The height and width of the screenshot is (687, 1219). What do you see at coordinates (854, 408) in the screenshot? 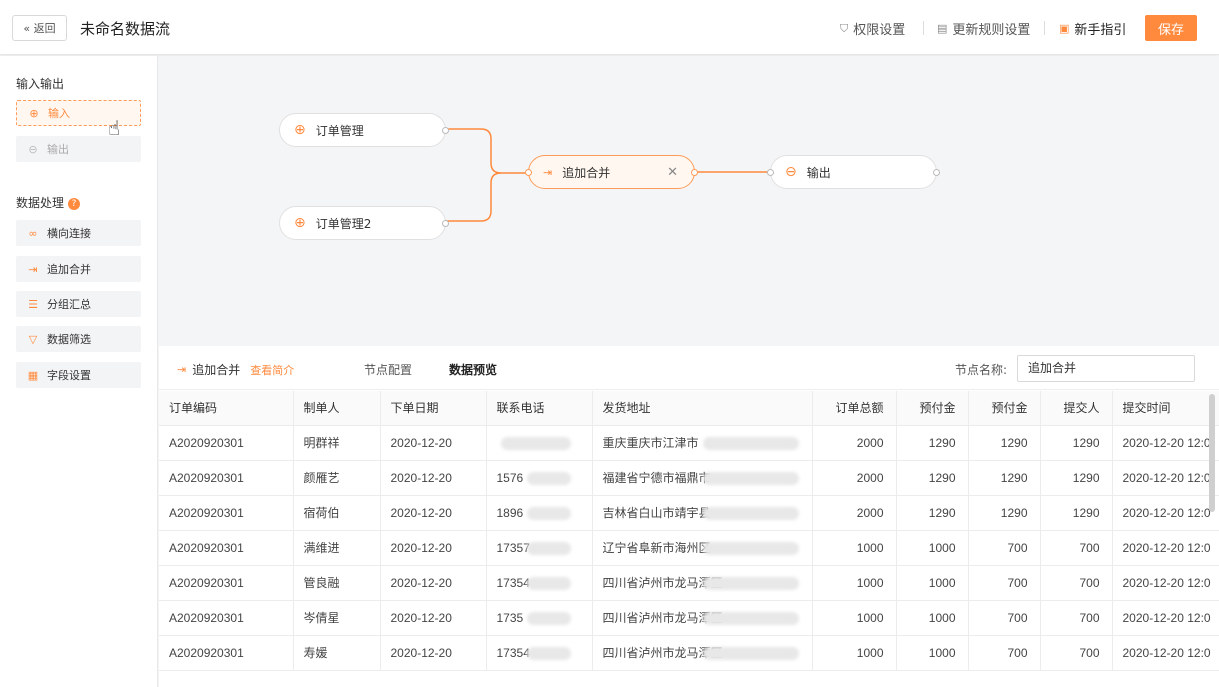
I see `column-header: 订单总额` at bounding box center [854, 408].